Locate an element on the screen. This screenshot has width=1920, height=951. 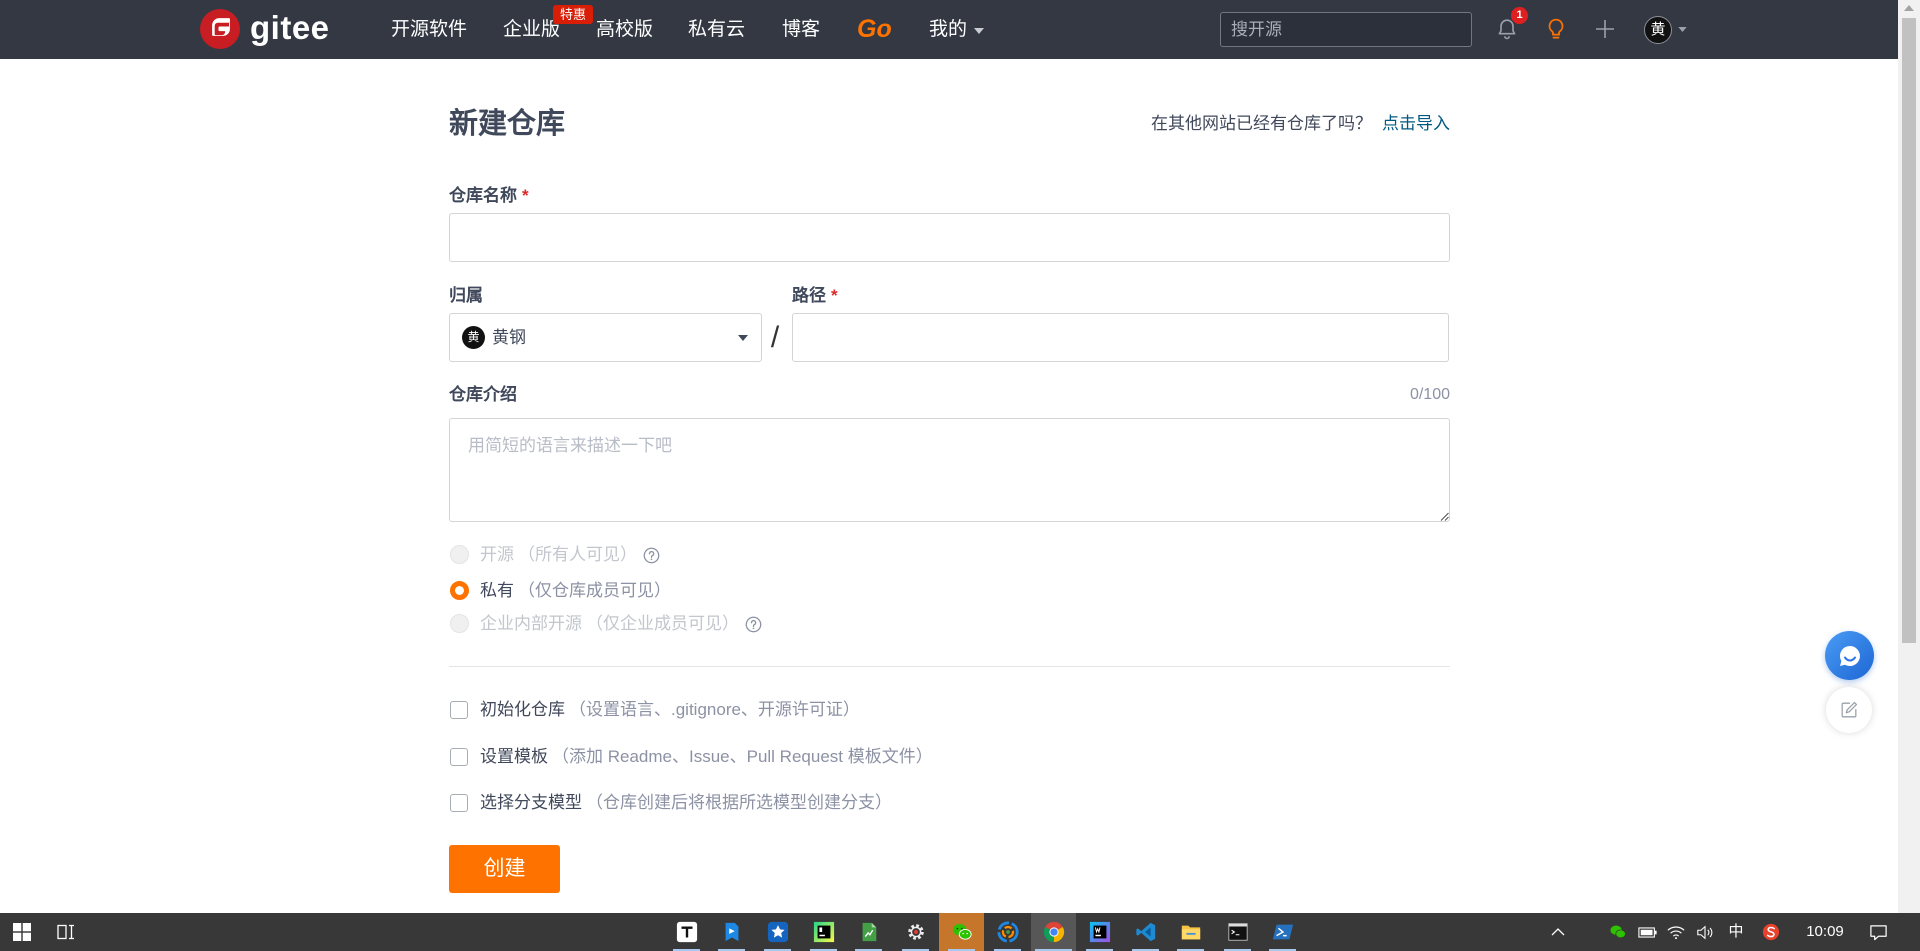
import-link: 点击导入 is located at coordinates (1416, 124).